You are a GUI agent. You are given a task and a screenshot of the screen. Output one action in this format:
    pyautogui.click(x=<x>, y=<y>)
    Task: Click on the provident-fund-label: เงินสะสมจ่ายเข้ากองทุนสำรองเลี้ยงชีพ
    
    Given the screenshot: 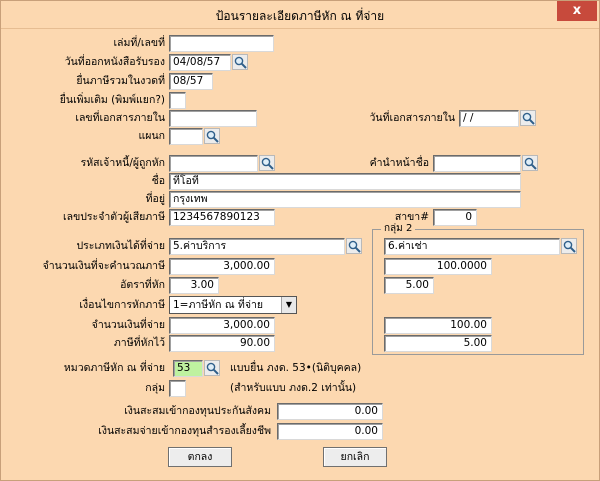 What is the action you would take?
    pyautogui.click(x=184, y=431)
    